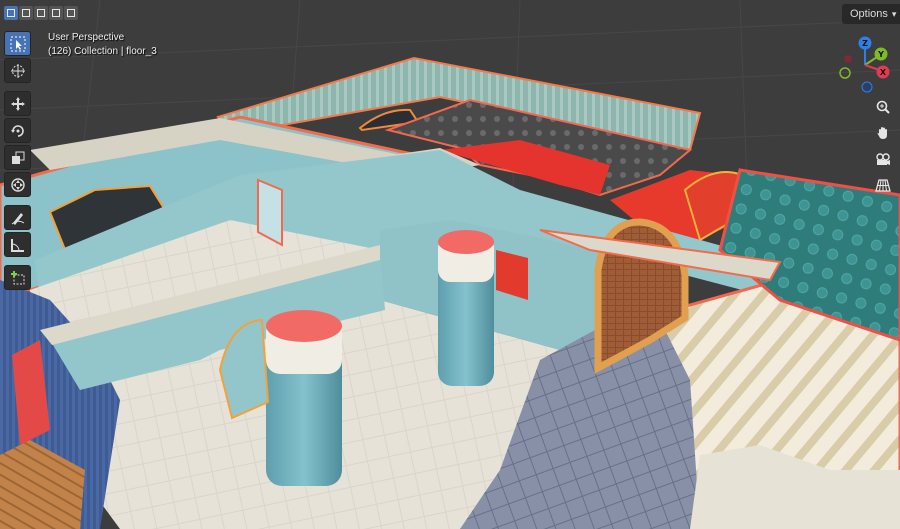 The image size is (900, 529). I want to click on select-subtract-icon, so click(41, 13).